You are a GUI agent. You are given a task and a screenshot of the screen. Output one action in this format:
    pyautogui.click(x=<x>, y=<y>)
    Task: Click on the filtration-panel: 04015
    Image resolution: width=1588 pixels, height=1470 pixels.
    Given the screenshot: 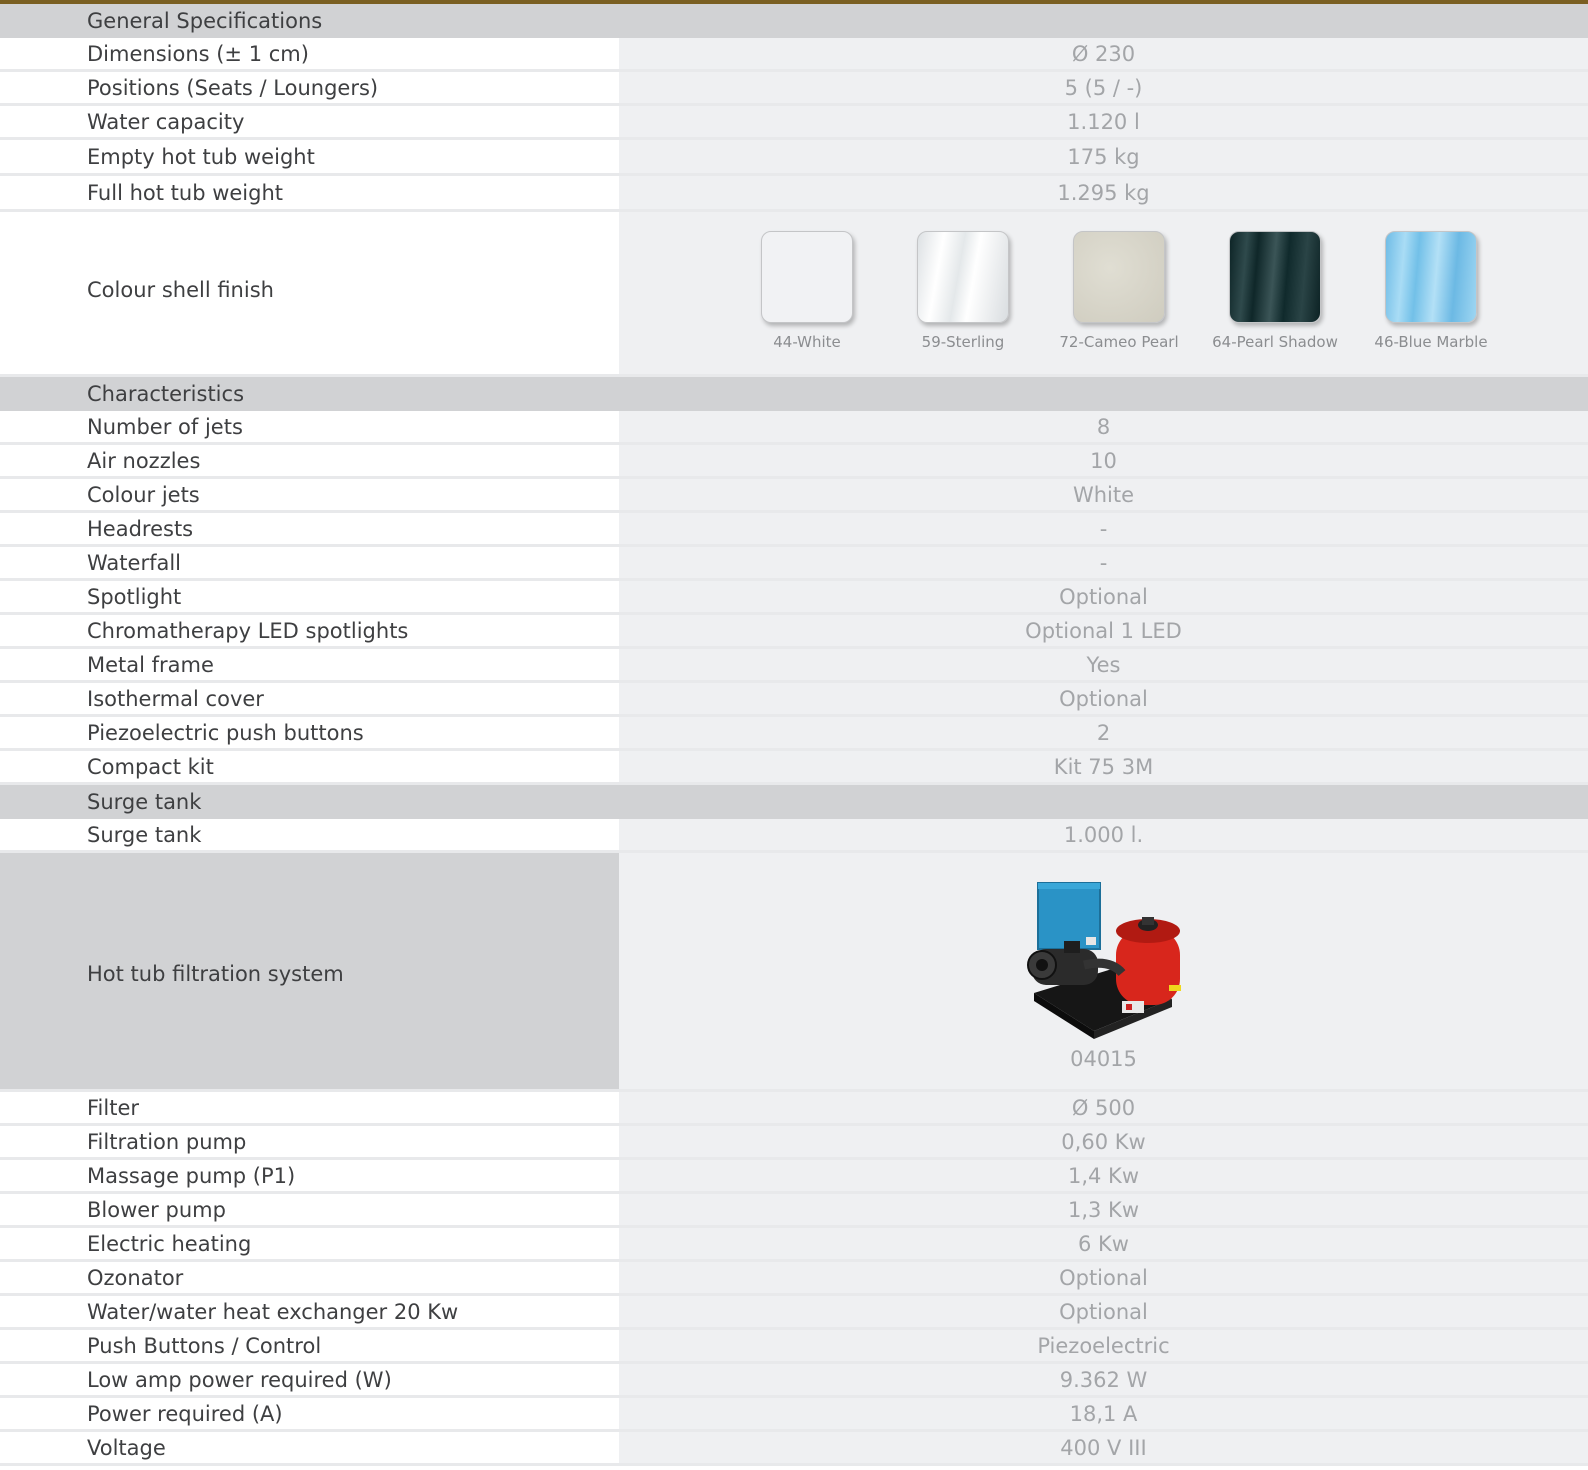 What is the action you would take?
    pyautogui.click(x=1103, y=971)
    